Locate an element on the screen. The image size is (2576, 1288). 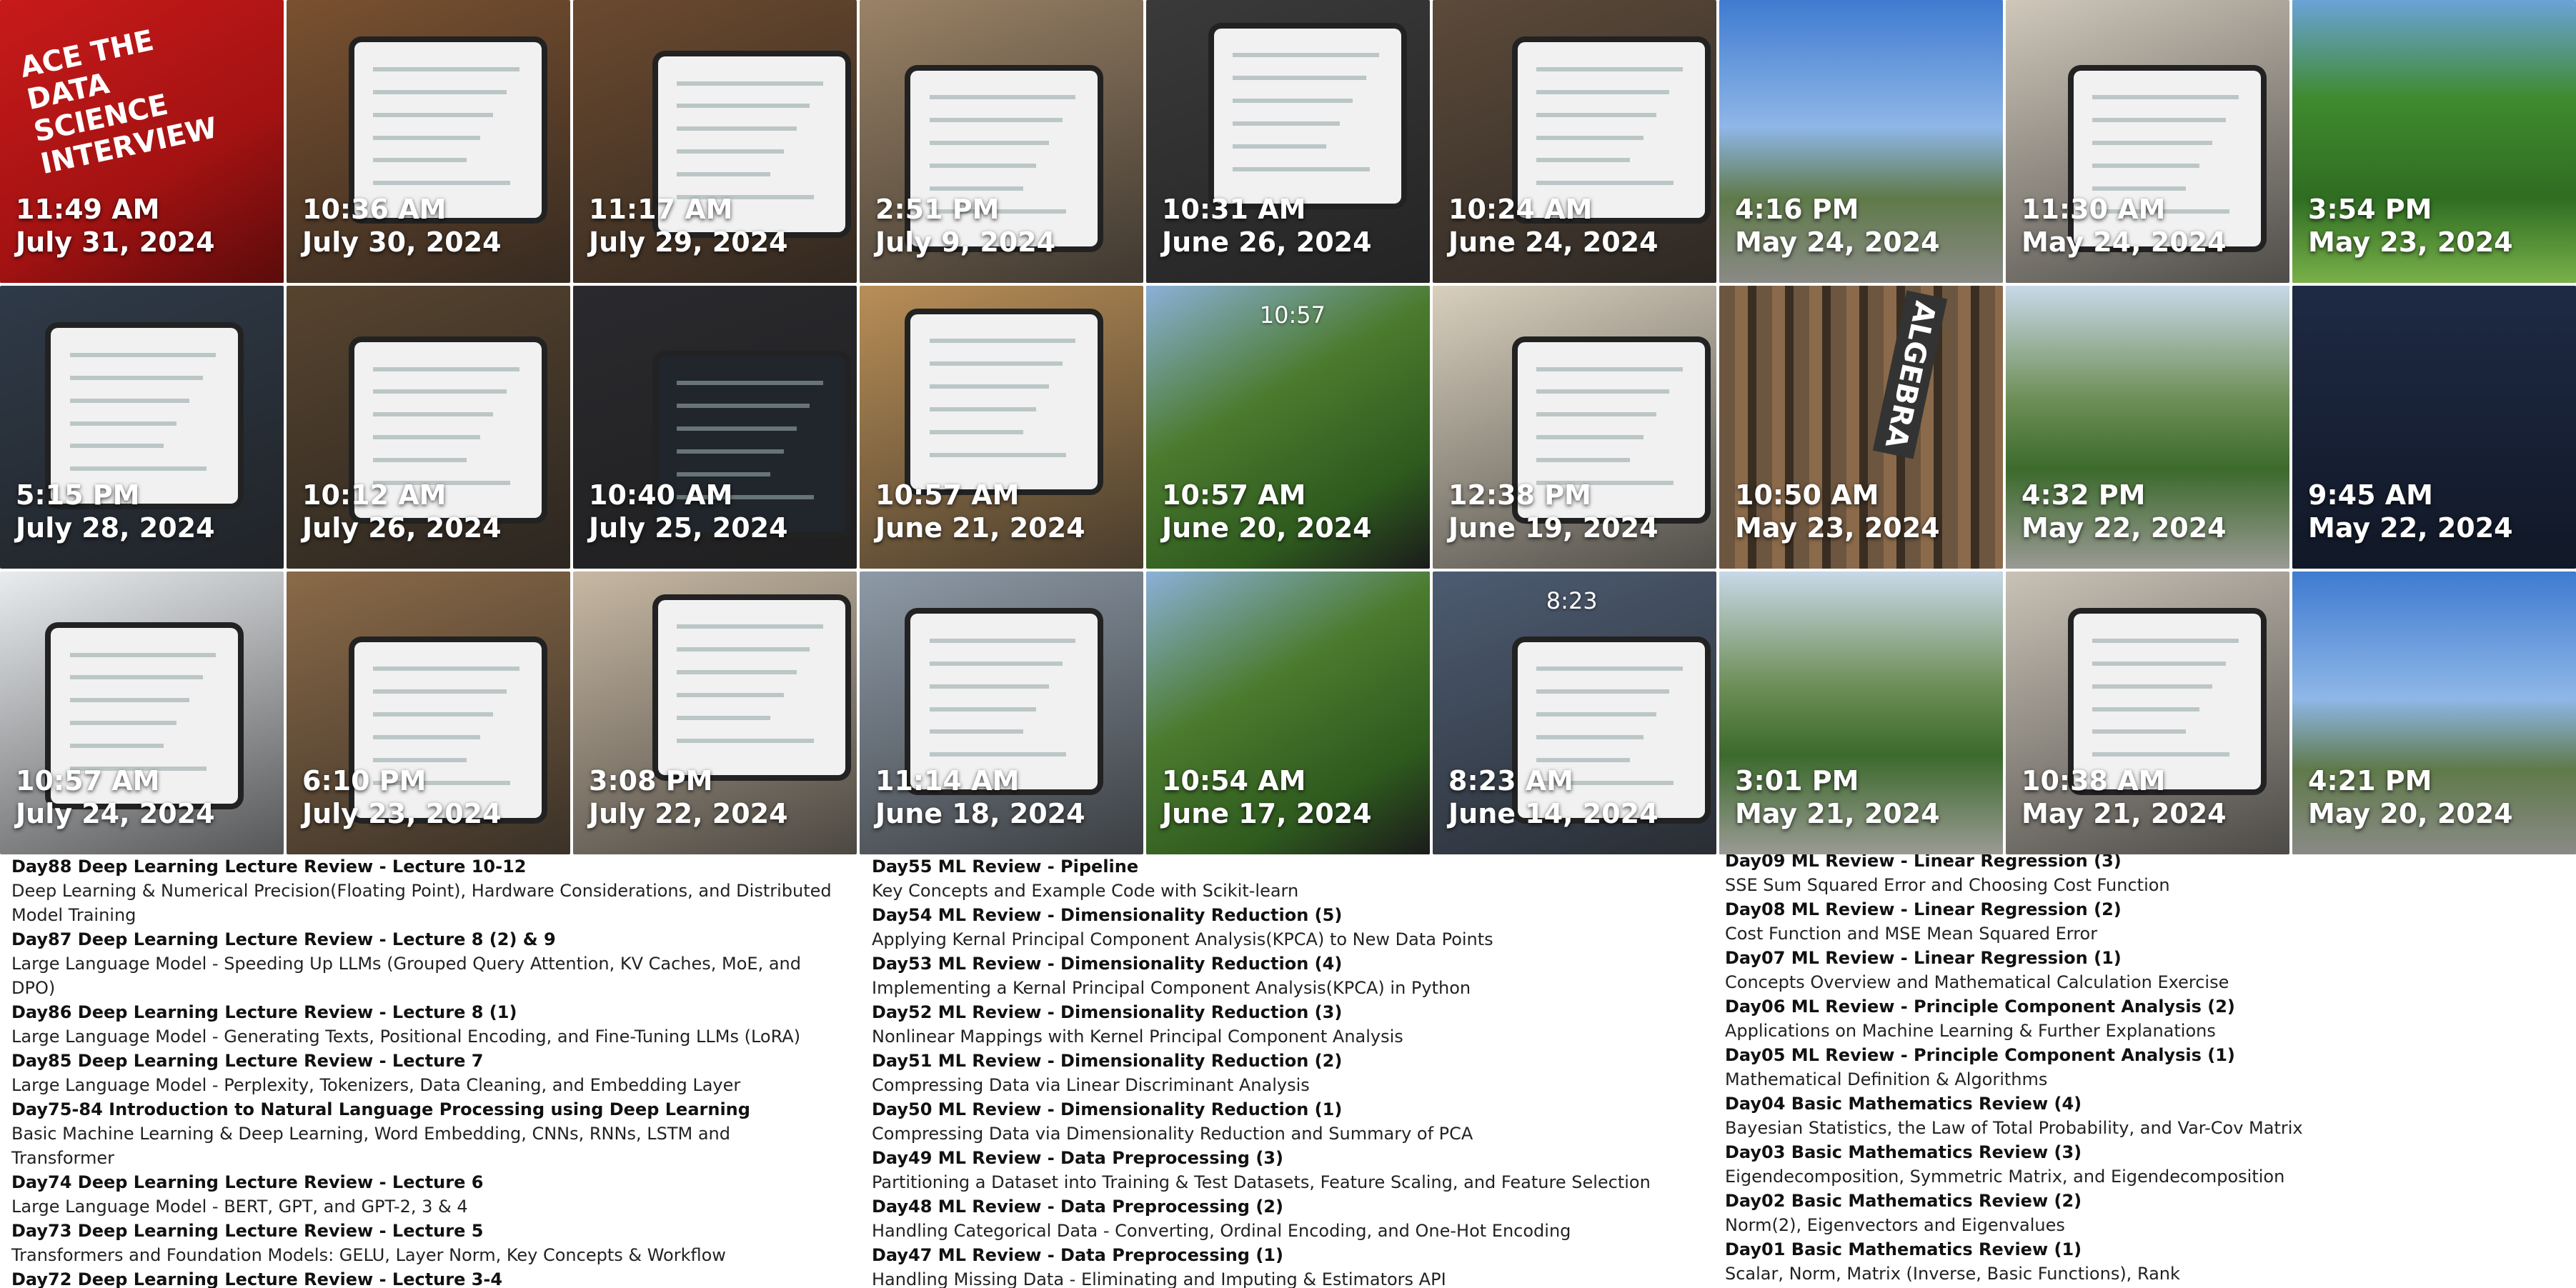
post-title-link: Day55 ML Review - Pipeline is located at coordinates (1283, 866).